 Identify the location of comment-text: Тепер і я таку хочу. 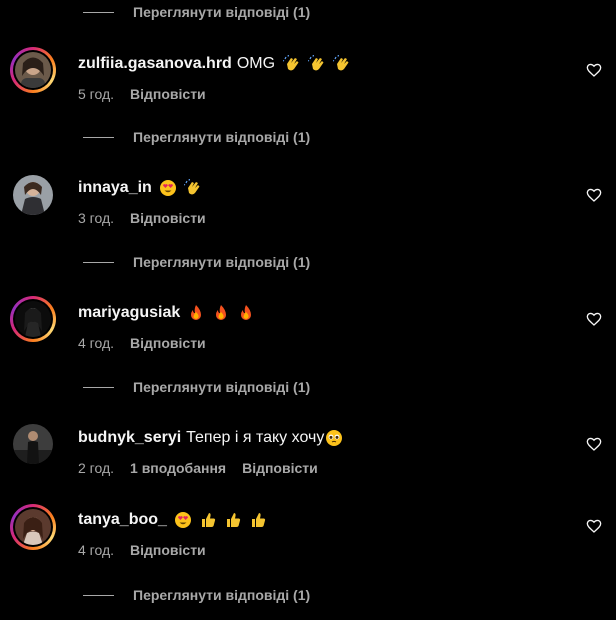
(255, 437).